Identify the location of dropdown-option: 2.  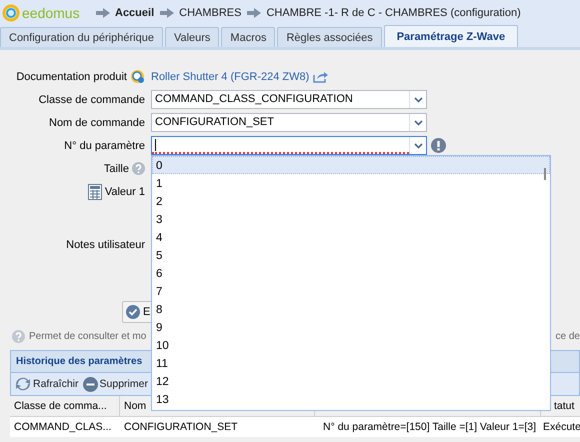
(351, 201).